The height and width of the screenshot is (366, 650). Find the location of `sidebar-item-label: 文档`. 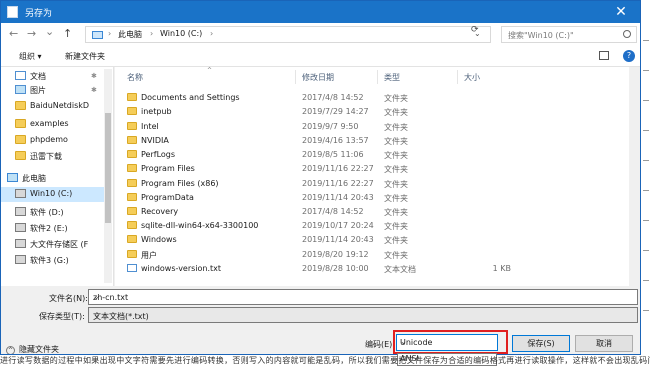

sidebar-item-label: 文档 is located at coordinates (38, 76).